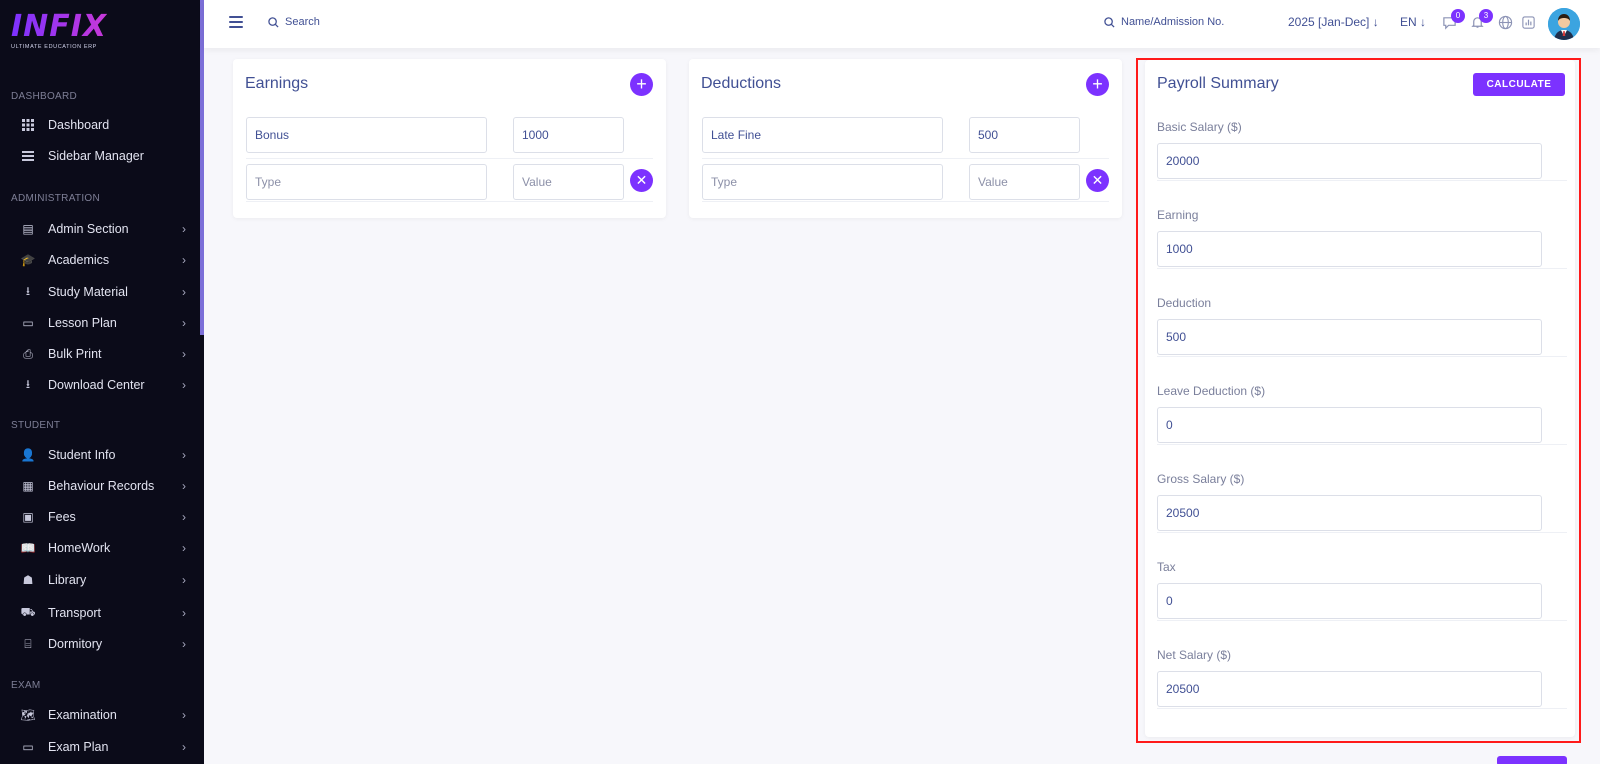  Describe the element at coordinates (1453, 20) in the screenshot. I see `messages-button: 0` at that location.